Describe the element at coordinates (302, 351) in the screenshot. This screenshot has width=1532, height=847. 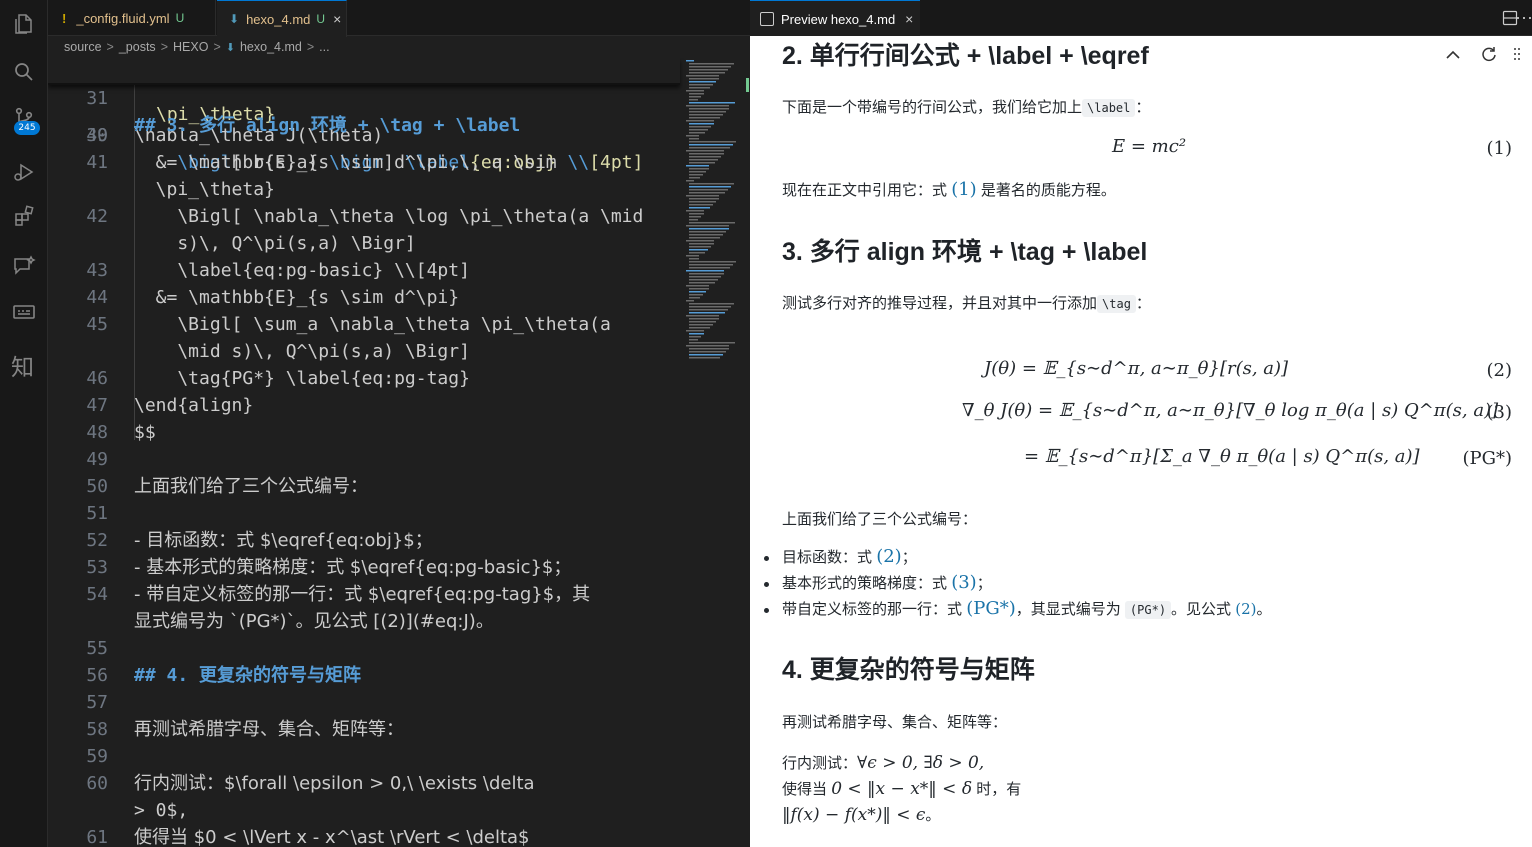
I see `code-line: \mid s)\, Q^\pi(s,a) \Bigr]` at that location.